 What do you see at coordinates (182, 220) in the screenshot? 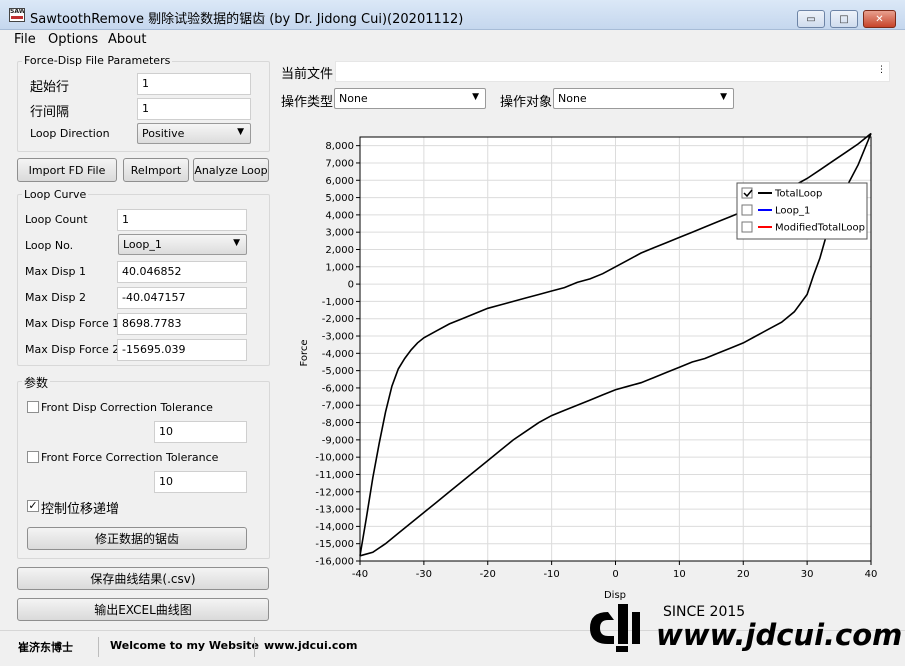
I see `loop-count-input: 1` at bounding box center [182, 220].